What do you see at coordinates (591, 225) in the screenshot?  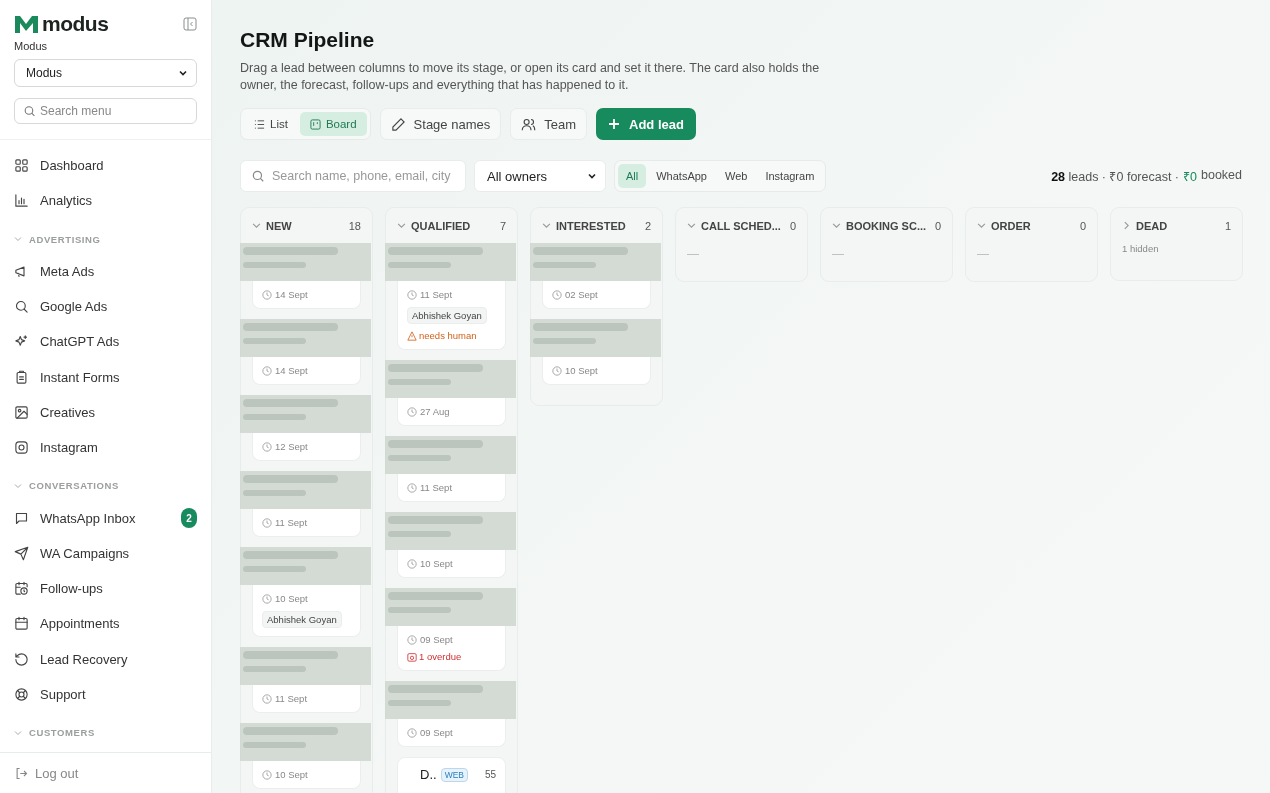 I see `column-title: INTERESTED` at bounding box center [591, 225].